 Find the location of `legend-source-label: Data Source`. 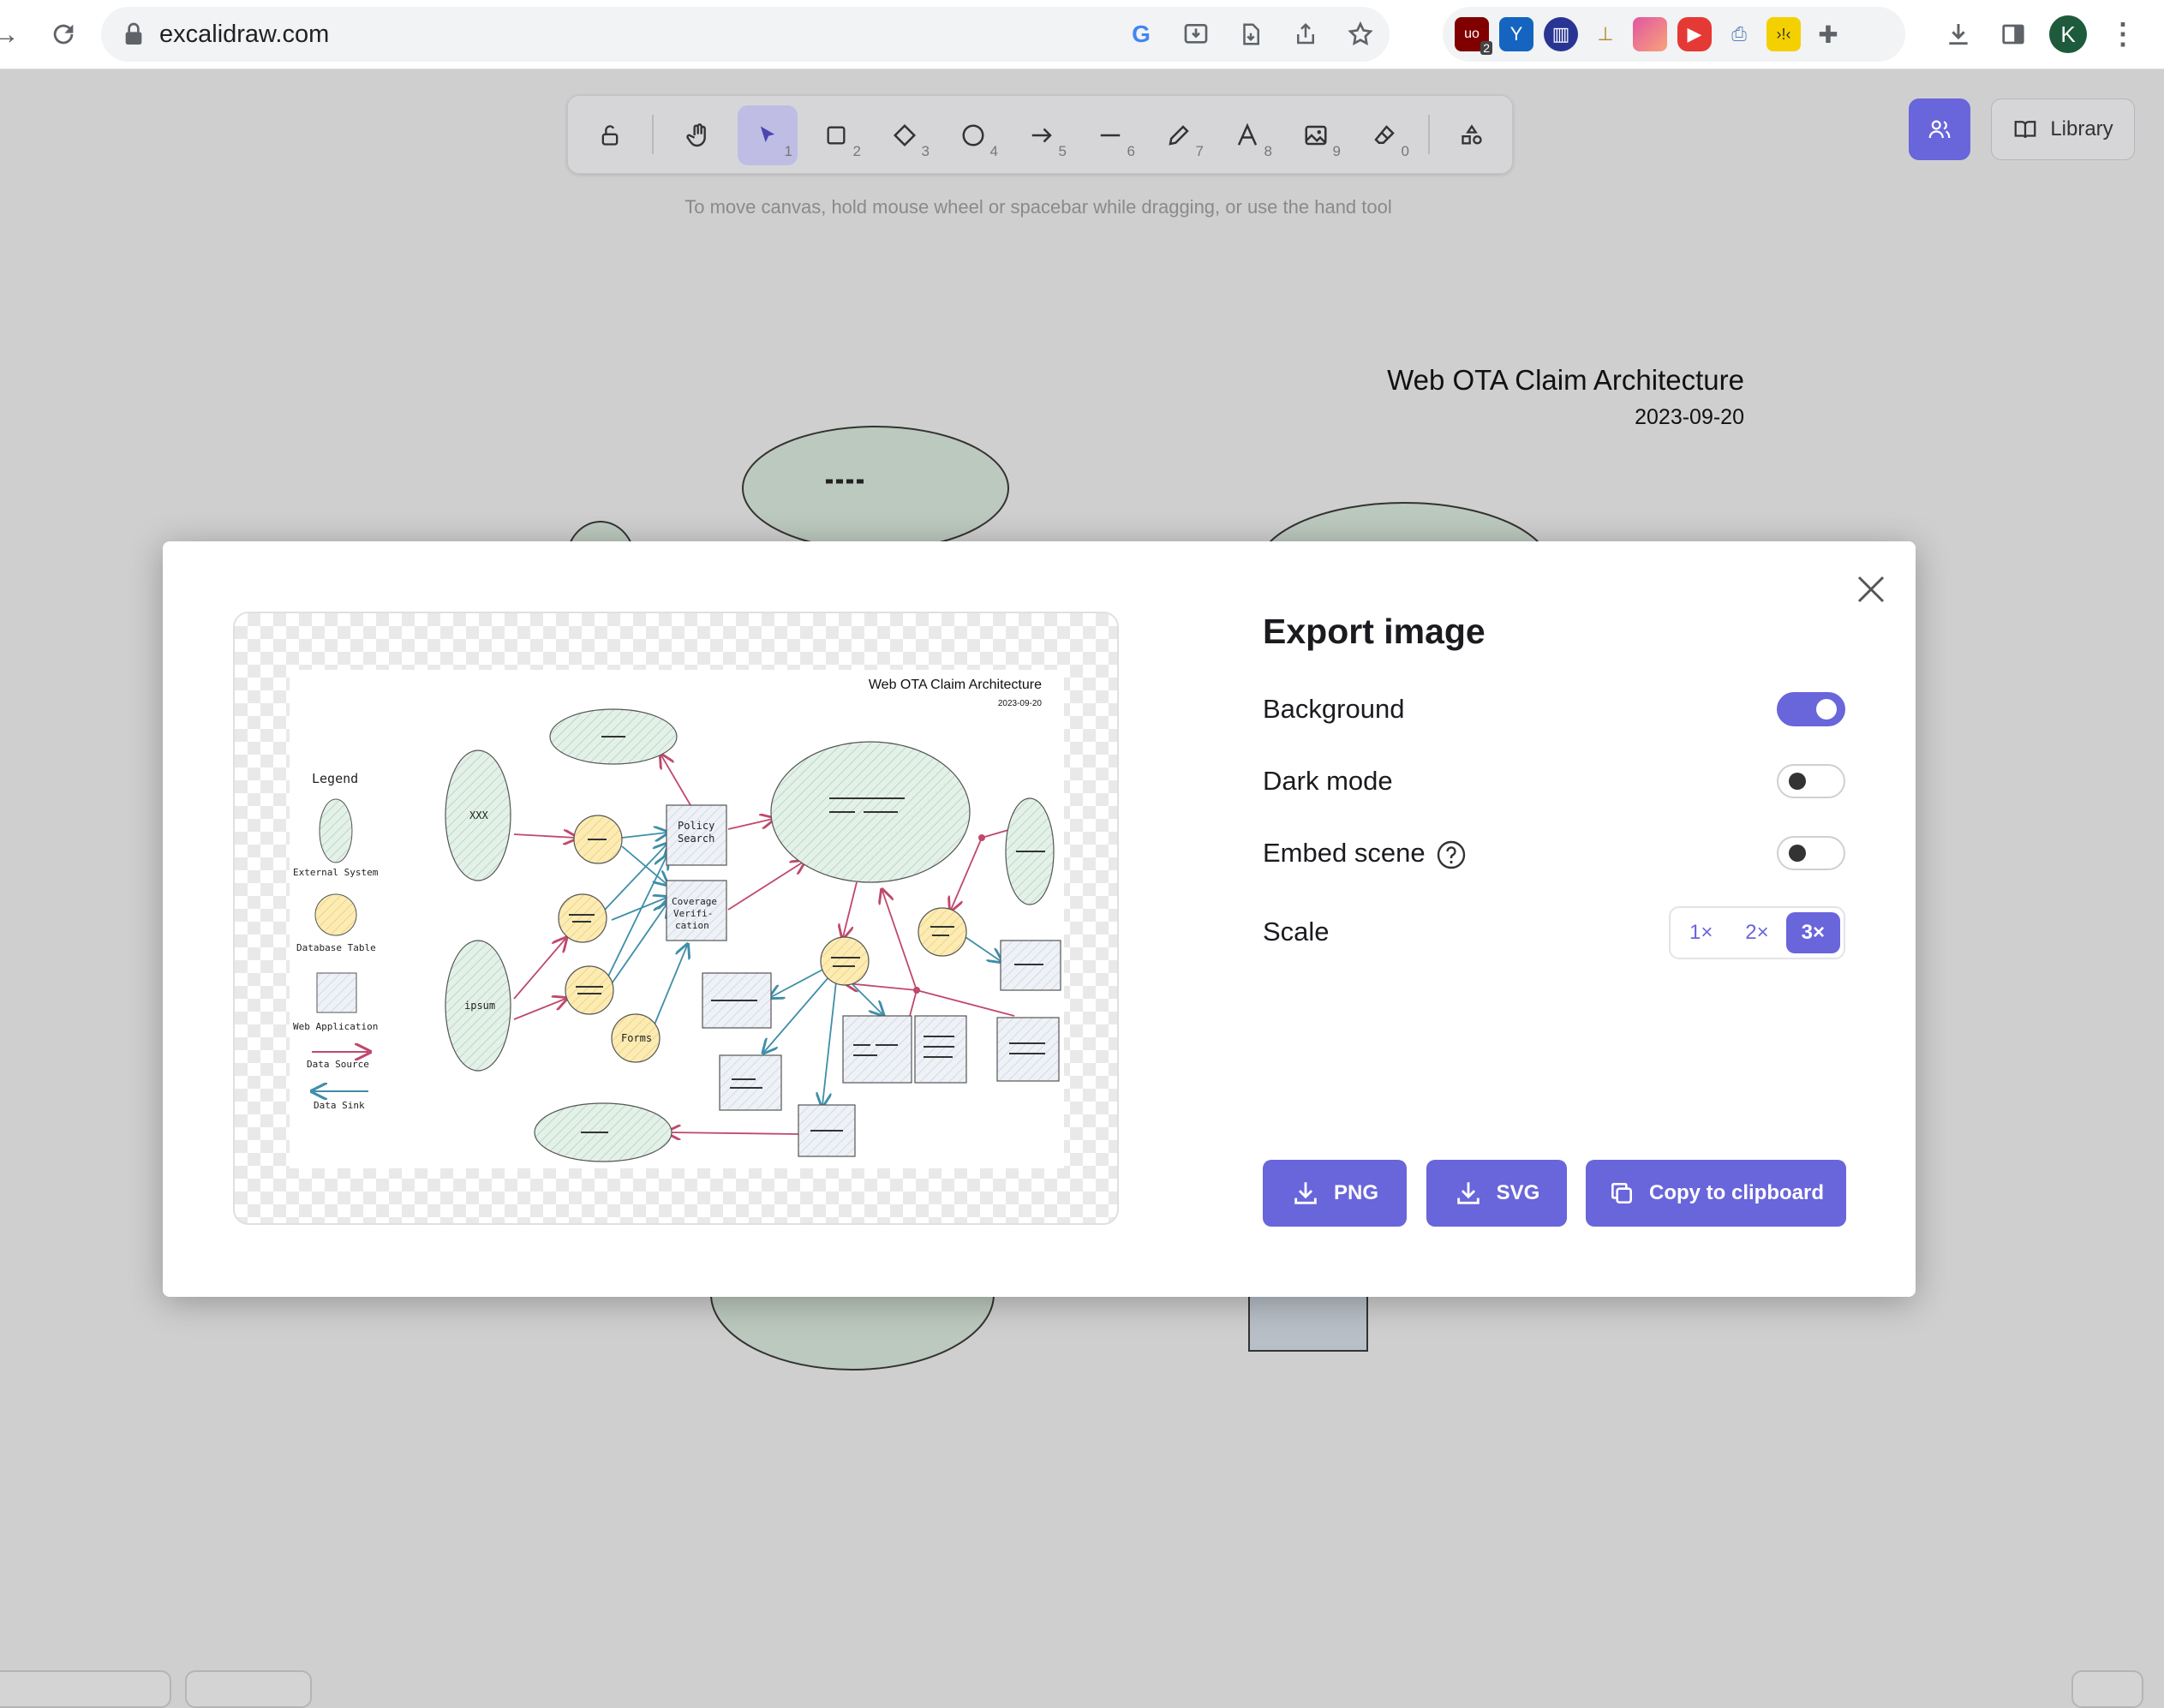

legend-source-label: Data Source is located at coordinates (338, 1064).